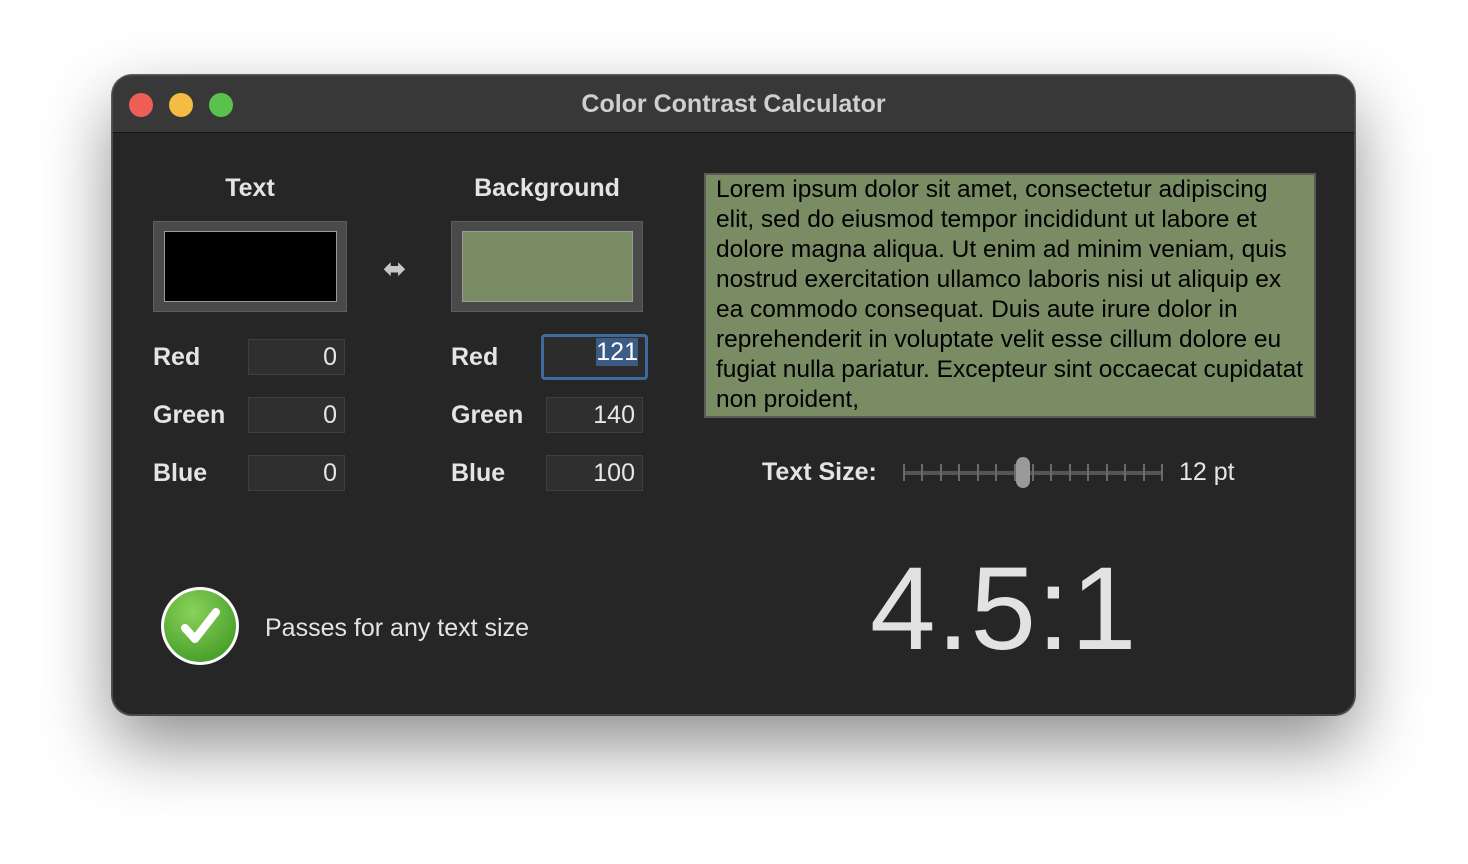 The height and width of the screenshot is (864, 1468). I want to click on window-title: Color Contrast Calculator, so click(733, 104).